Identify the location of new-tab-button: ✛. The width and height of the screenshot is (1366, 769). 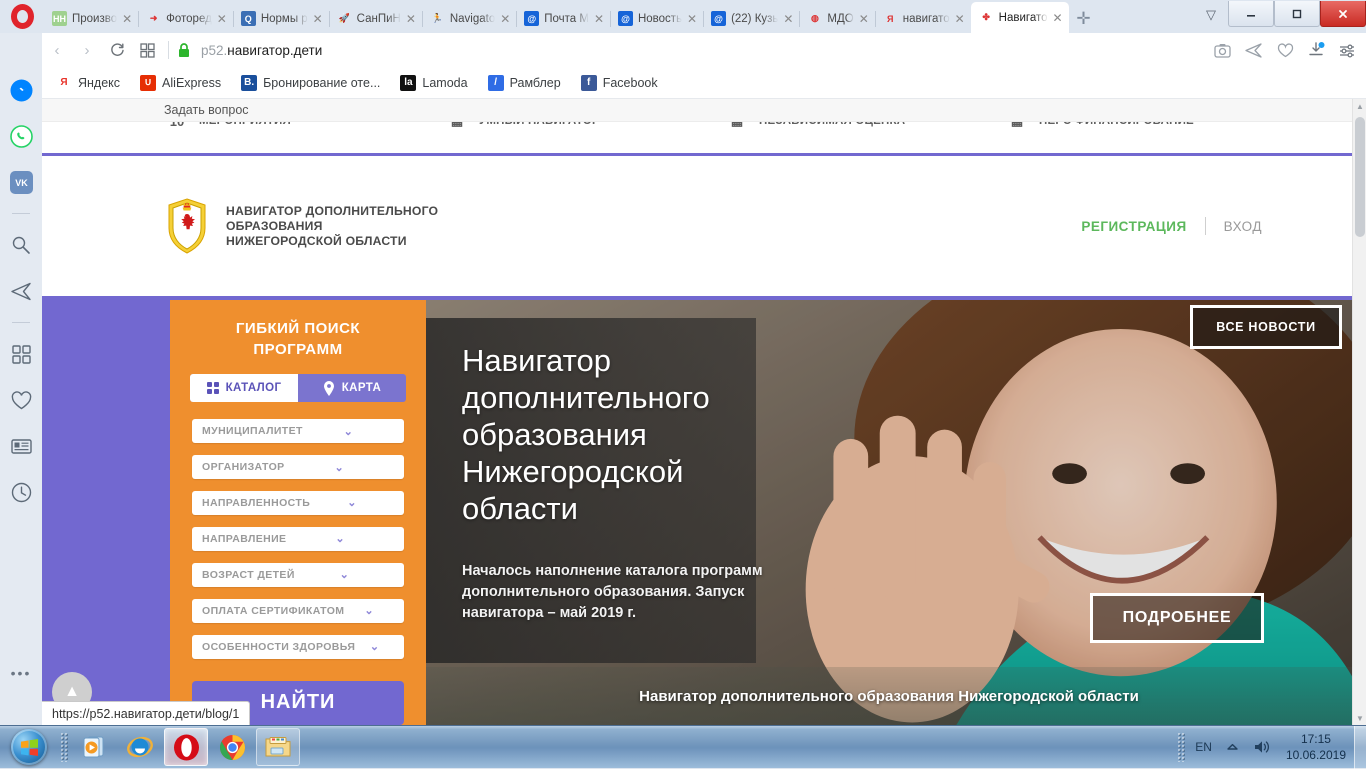
(1084, 18).